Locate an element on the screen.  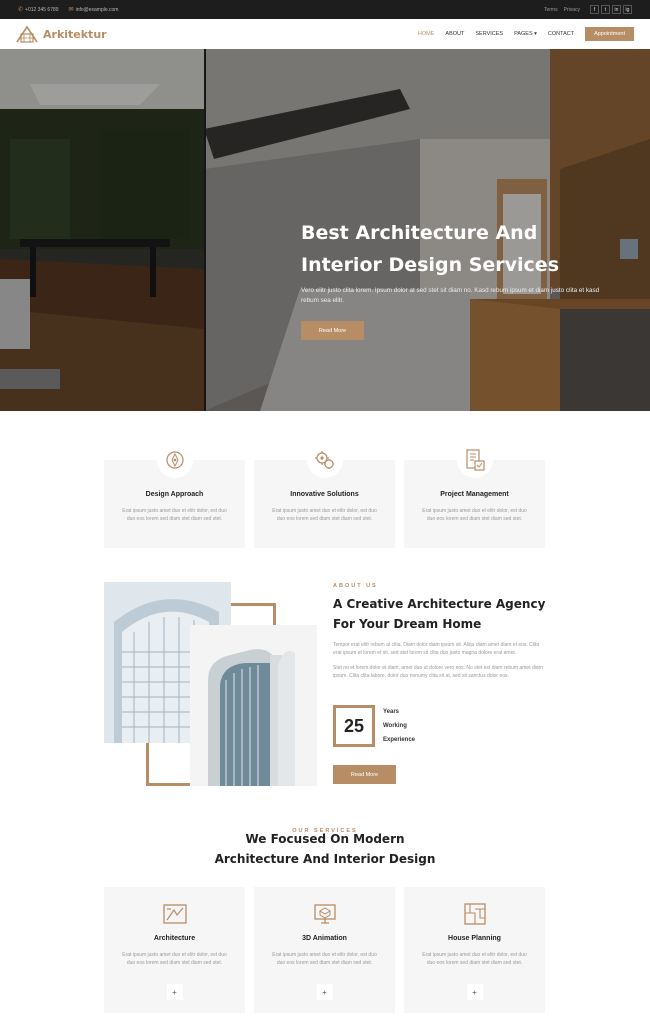
facebook-icon: f is located at coordinates (594, 9).